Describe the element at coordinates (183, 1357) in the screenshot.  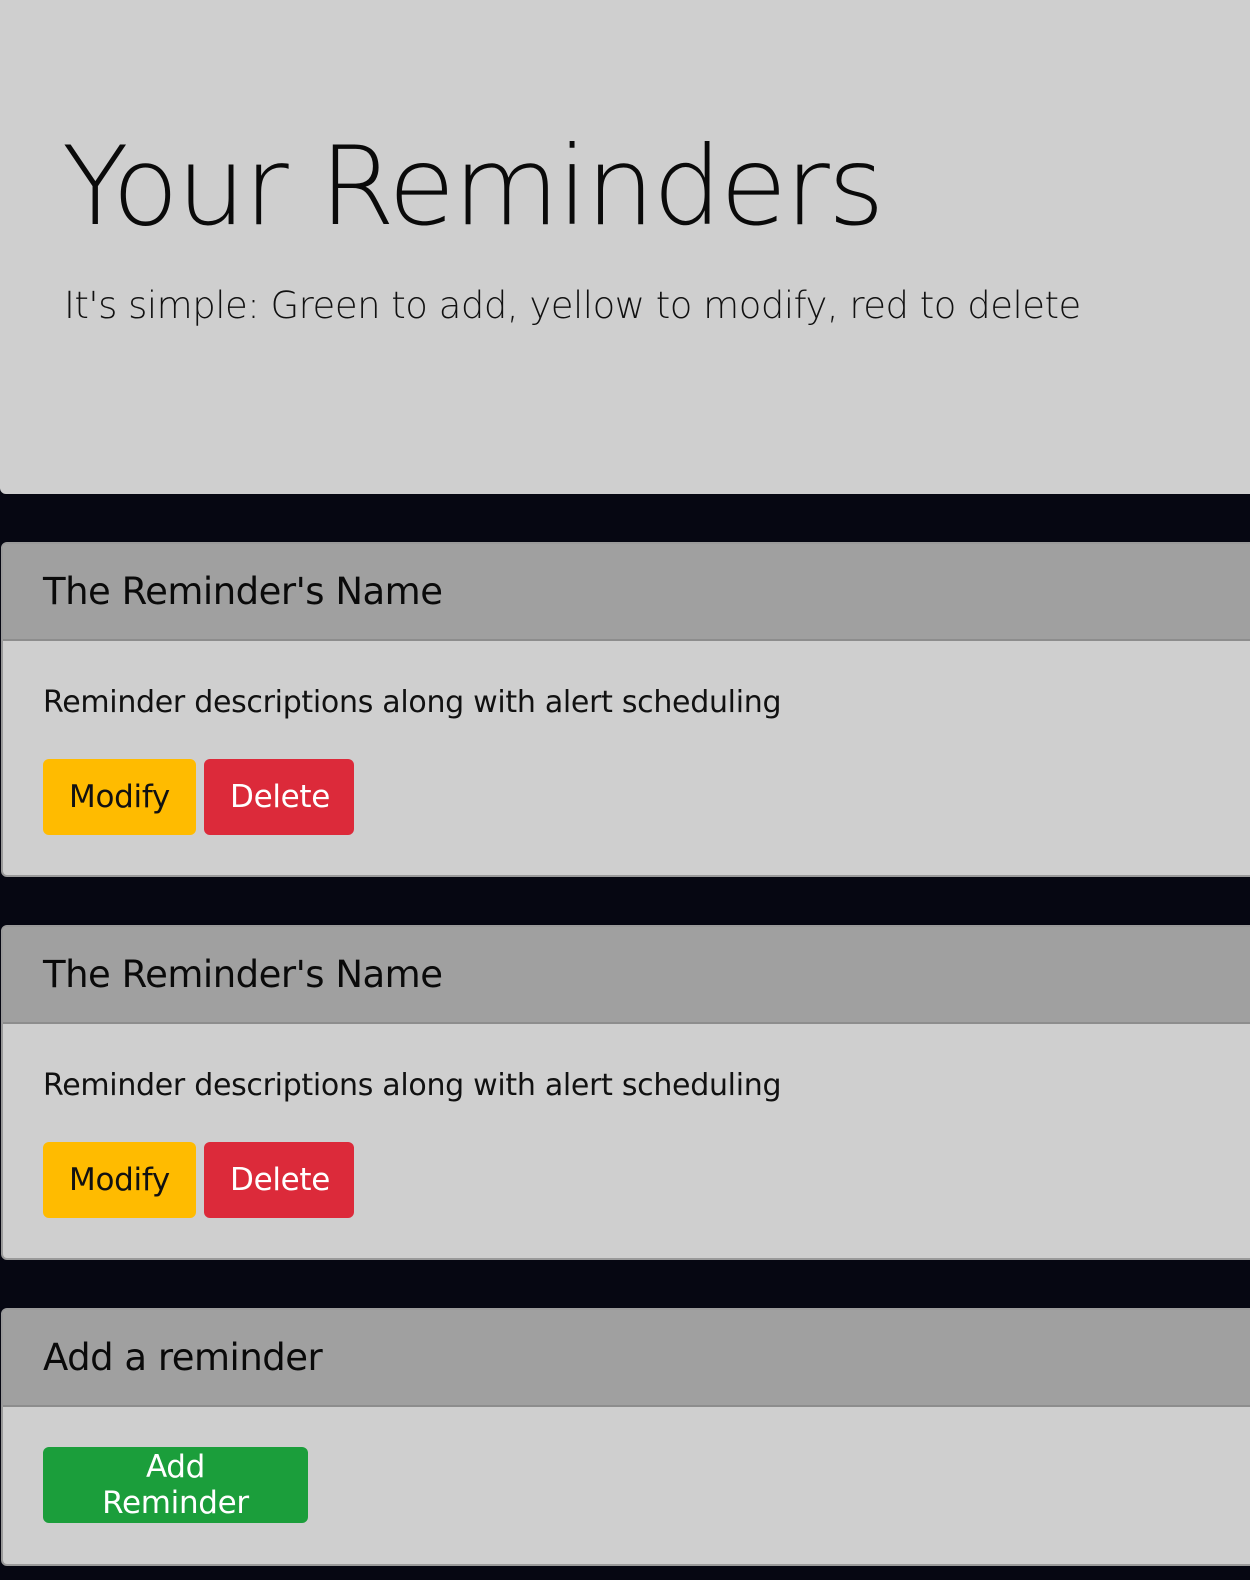
I see `add-reminder-title: Add a reminder` at that location.